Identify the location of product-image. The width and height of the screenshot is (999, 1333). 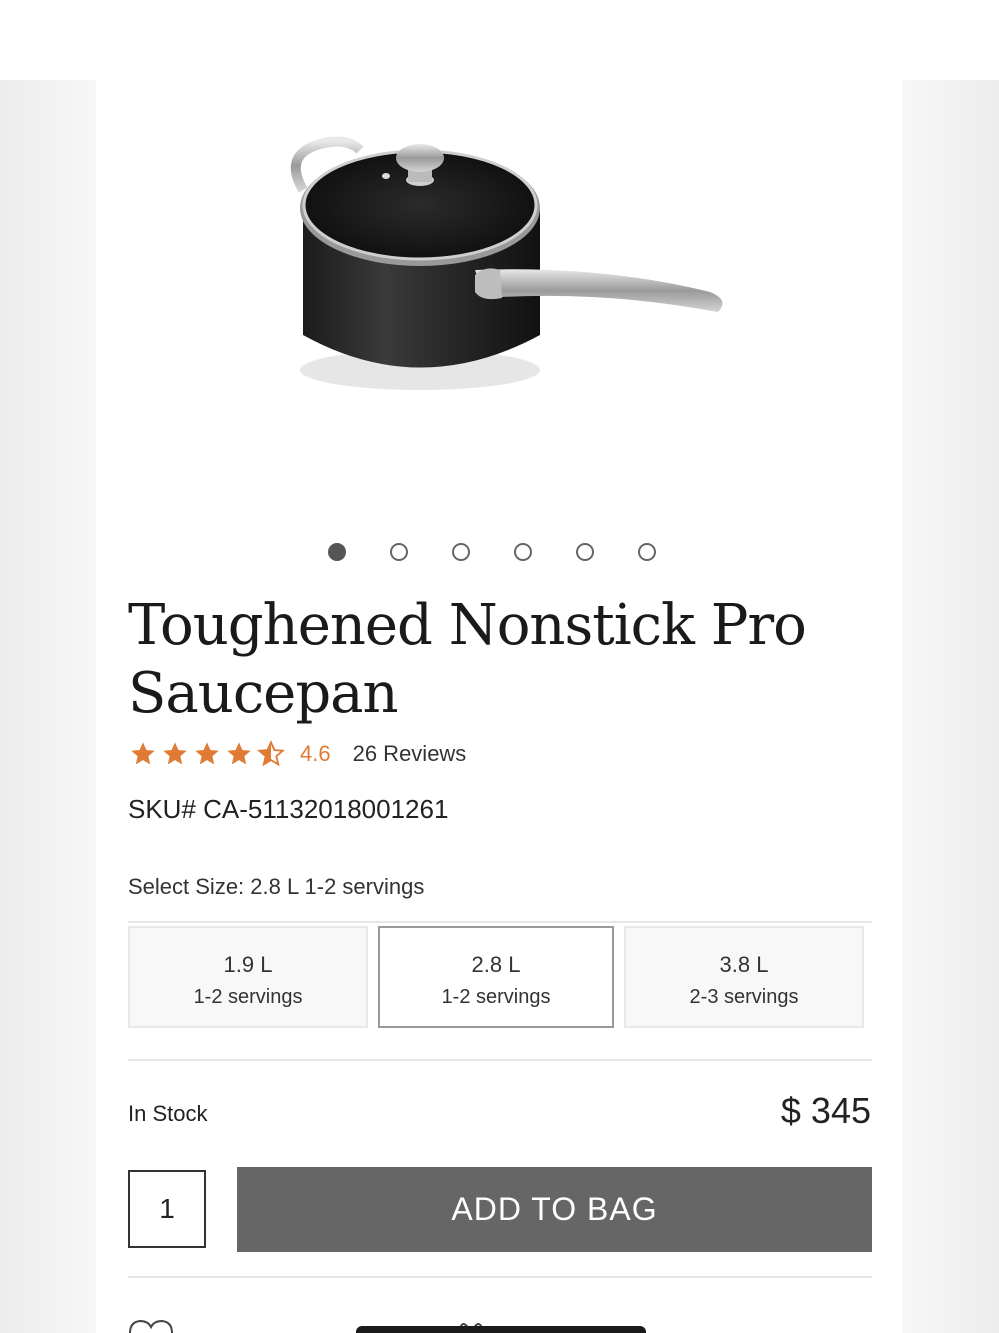
(500, 270).